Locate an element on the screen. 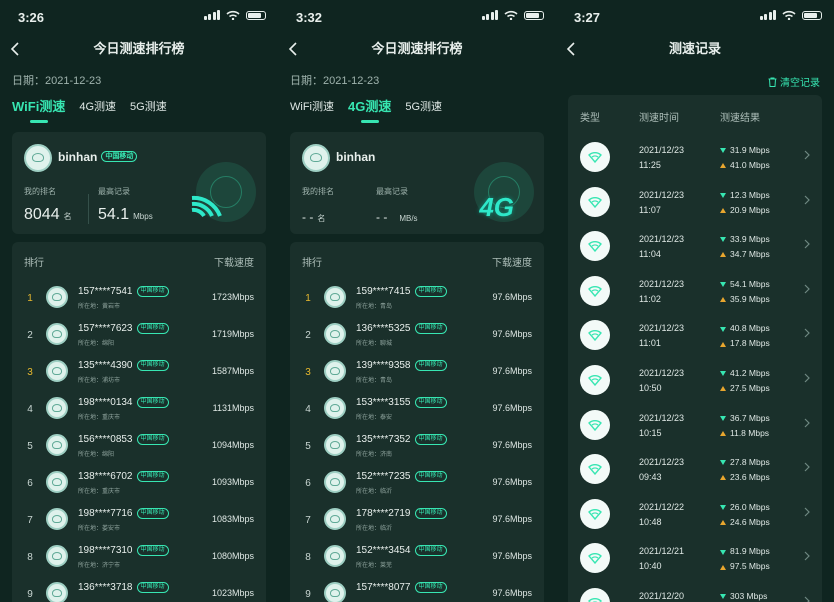 The image size is (834, 602). test-date: 2021/12/20 is located at coordinates (662, 596).